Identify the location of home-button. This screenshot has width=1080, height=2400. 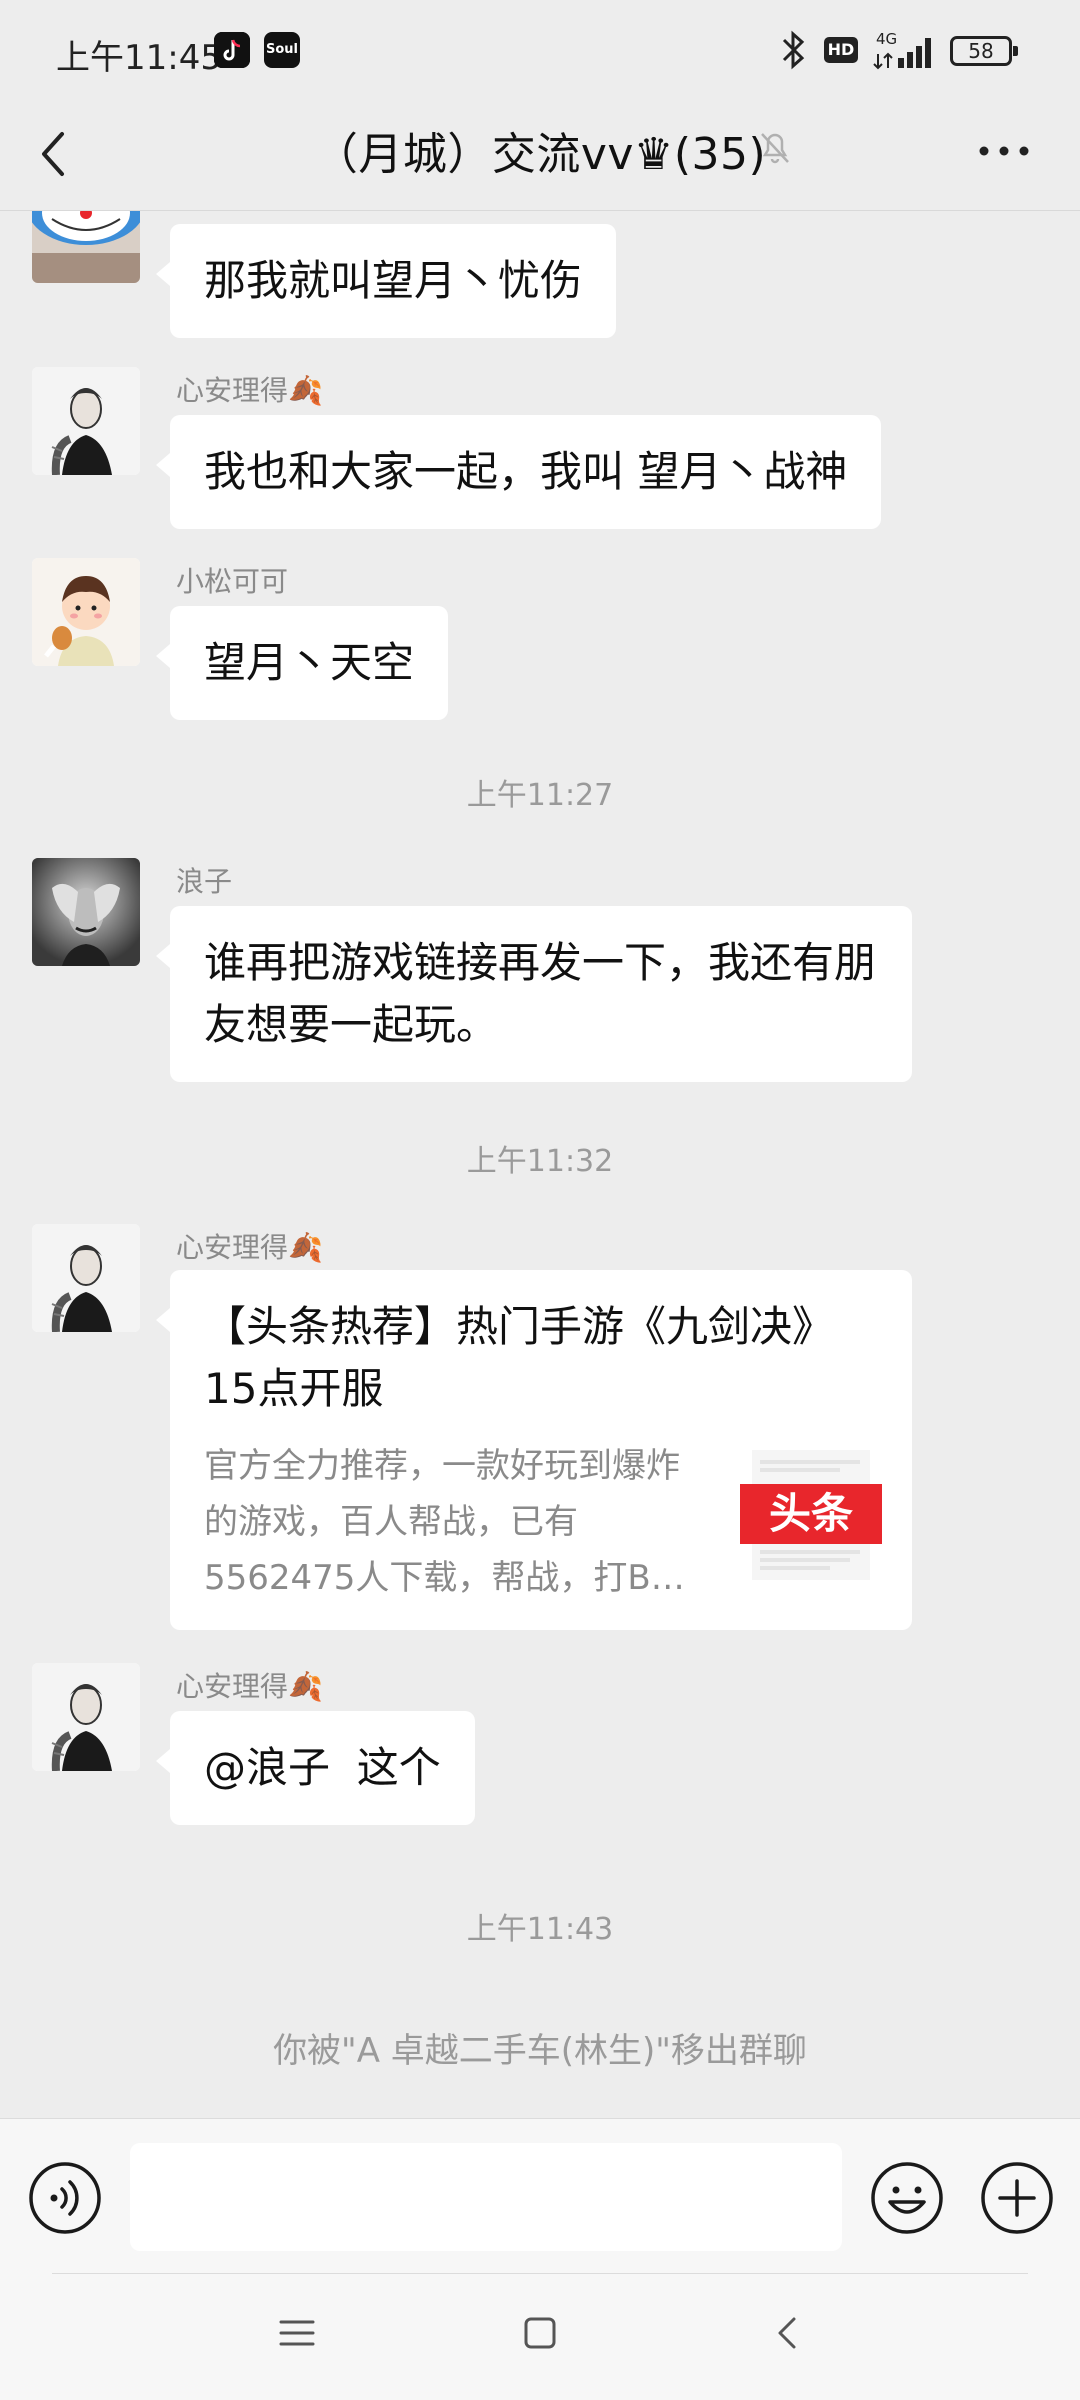
(540, 2333).